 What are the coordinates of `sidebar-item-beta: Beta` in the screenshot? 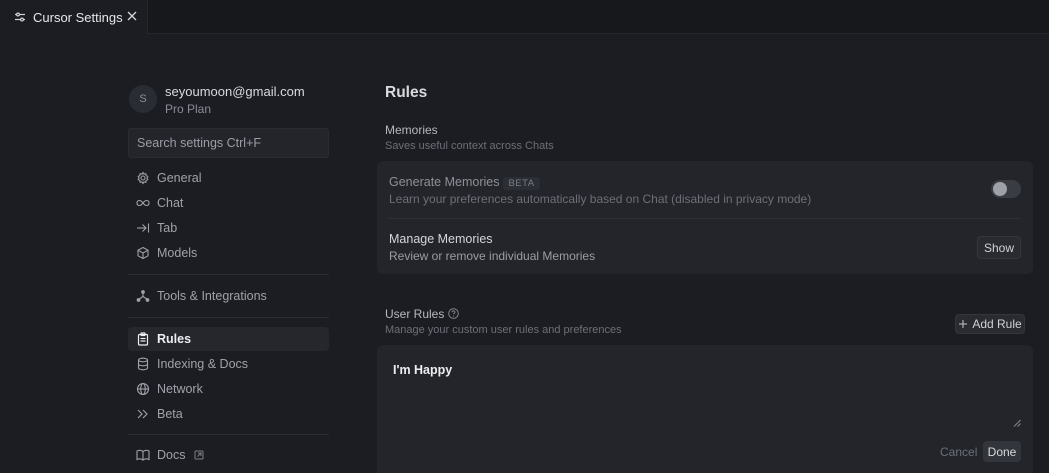 It's located at (228, 414).